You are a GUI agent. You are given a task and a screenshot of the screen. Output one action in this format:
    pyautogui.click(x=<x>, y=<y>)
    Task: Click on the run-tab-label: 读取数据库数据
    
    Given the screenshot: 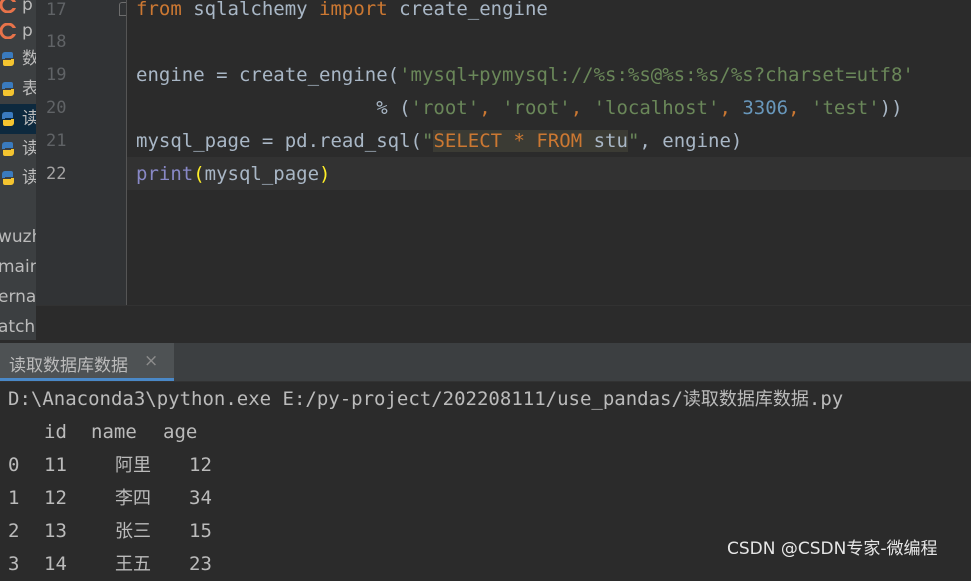 What is the action you would take?
    pyautogui.click(x=68, y=366)
    